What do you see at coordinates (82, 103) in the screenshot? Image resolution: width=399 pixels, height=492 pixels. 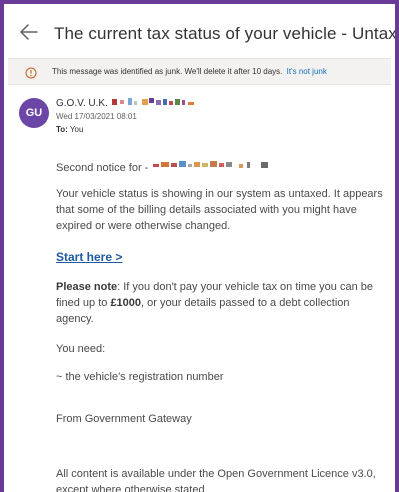 I see `sender-name: G.O.V. U.K.` at bounding box center [82, 103].